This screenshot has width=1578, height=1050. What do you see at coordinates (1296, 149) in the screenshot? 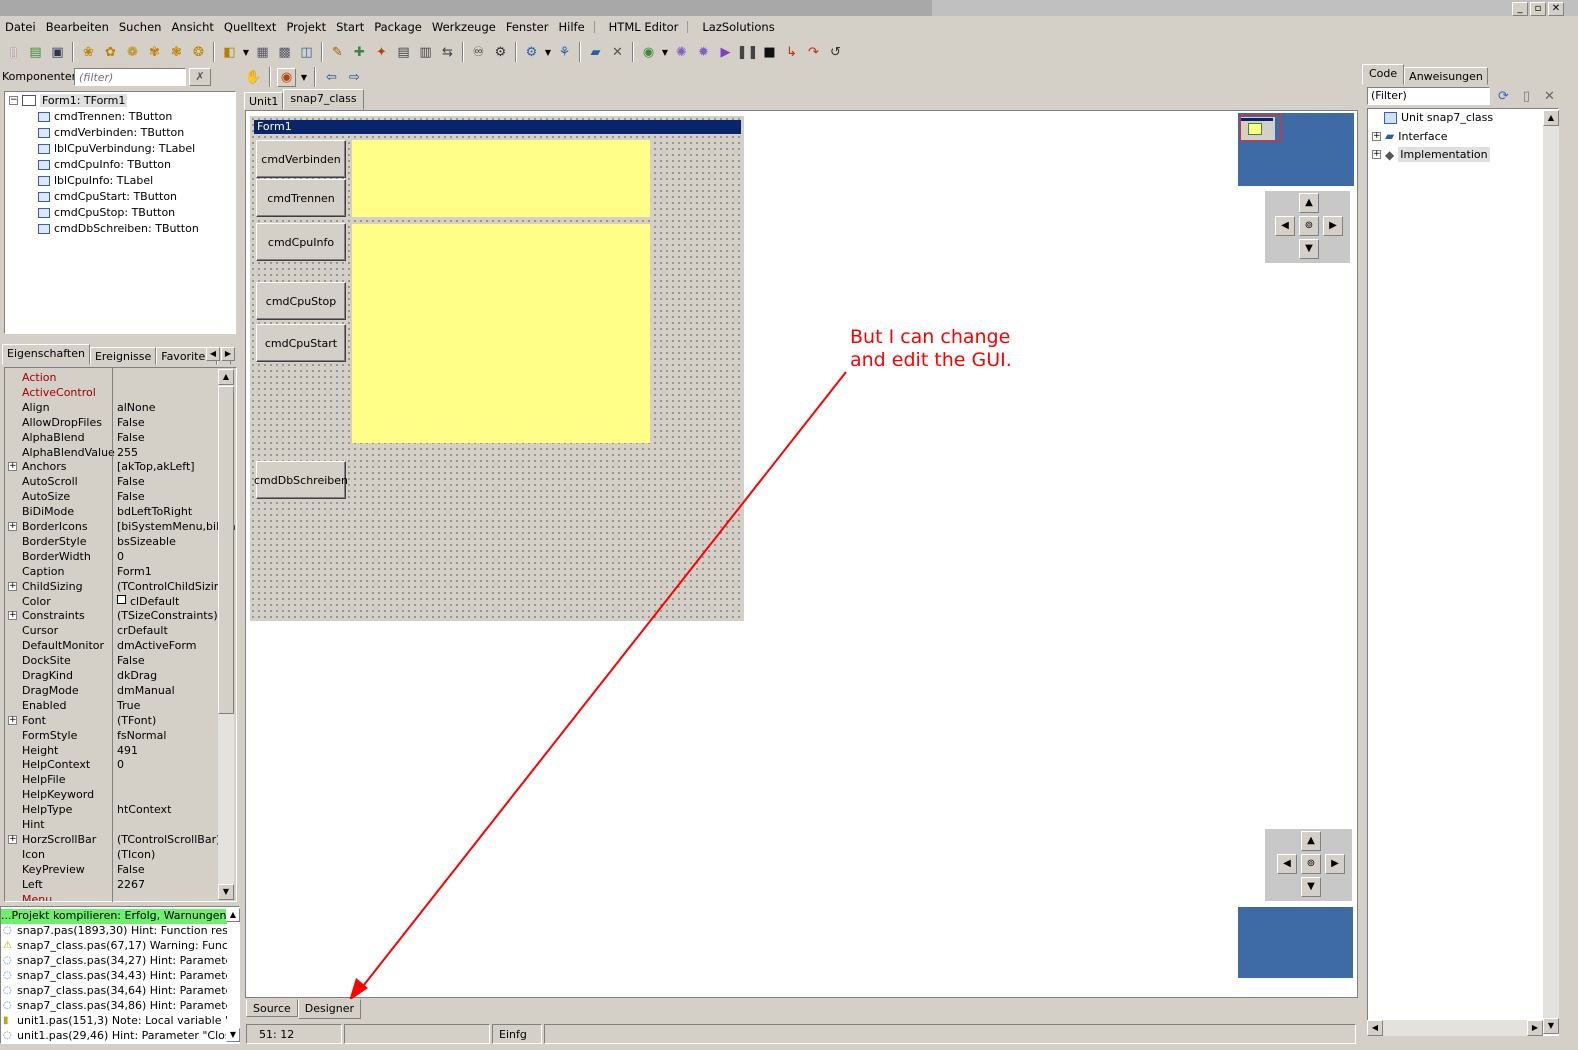
I see `minimap-top` at bounding box center [1296, 149].